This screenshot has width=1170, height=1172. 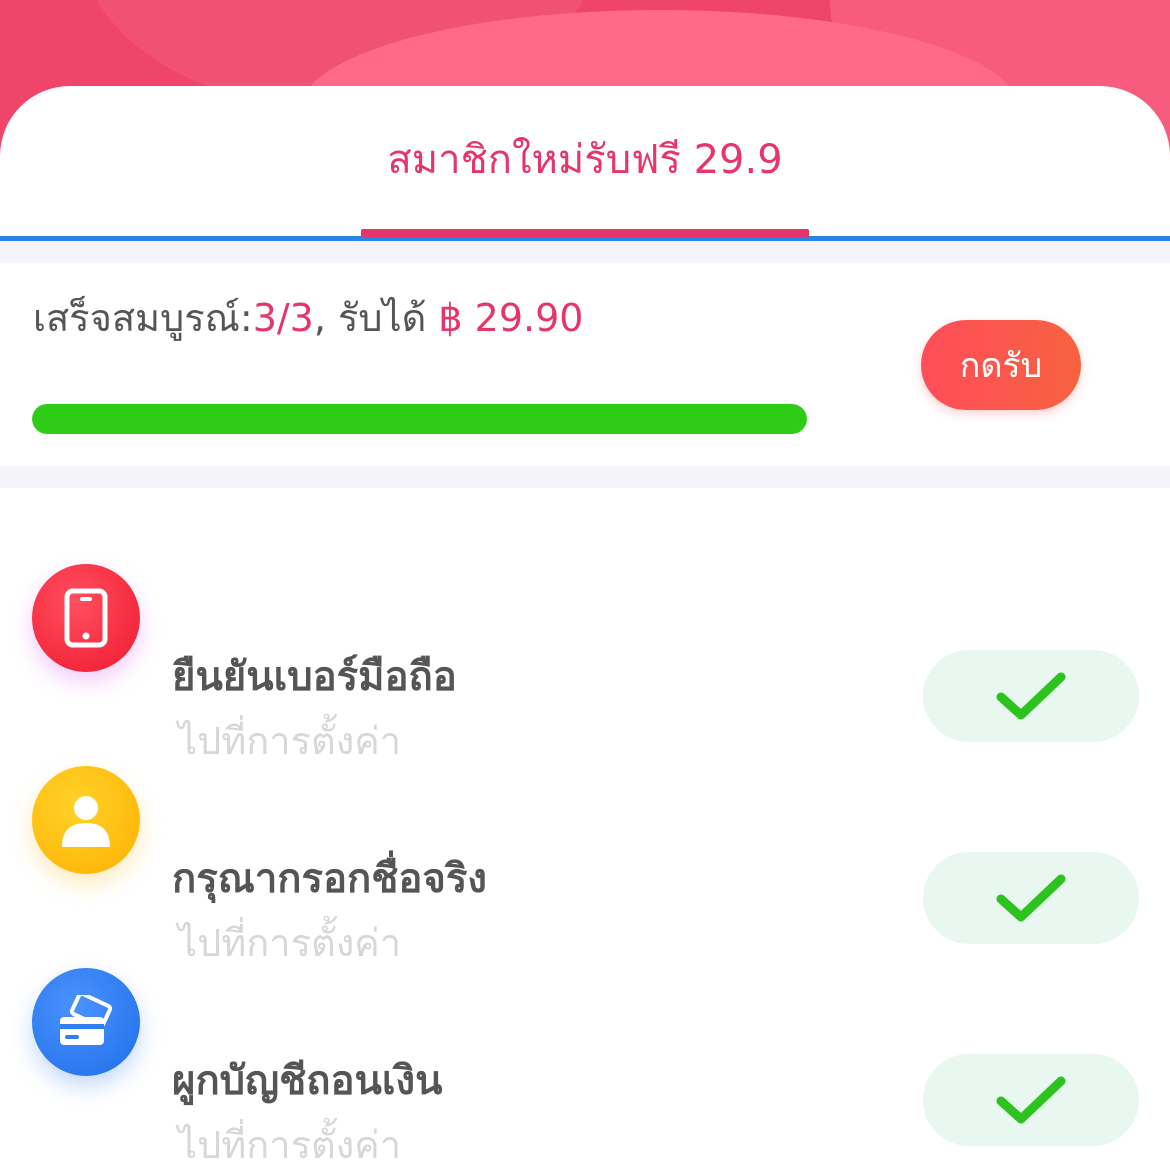 What do you see at coordinates (329, 879) in the screenshot?
I see `task-title: กรุณากรอกชื่อจริง` at bounding box center [329, 879].